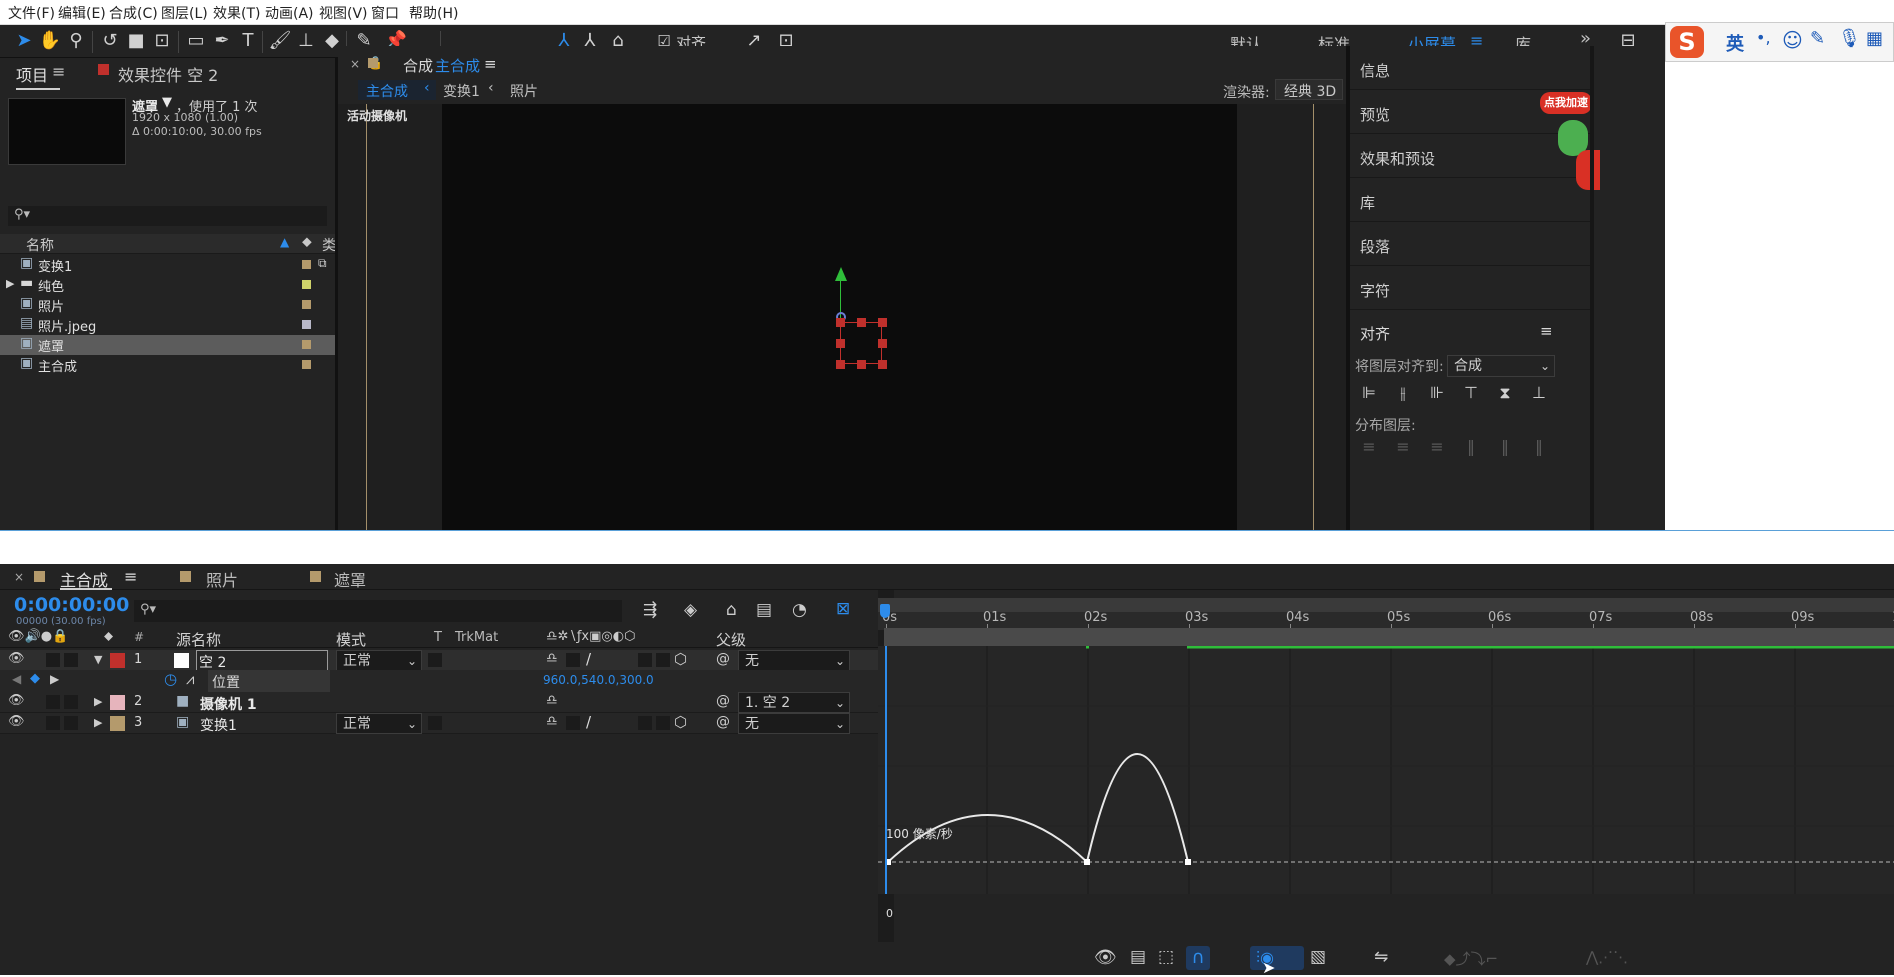 The width and height of the screenshot is (1894, 977). I want to click on panel-header-0: 信息, so click(1470, 68).